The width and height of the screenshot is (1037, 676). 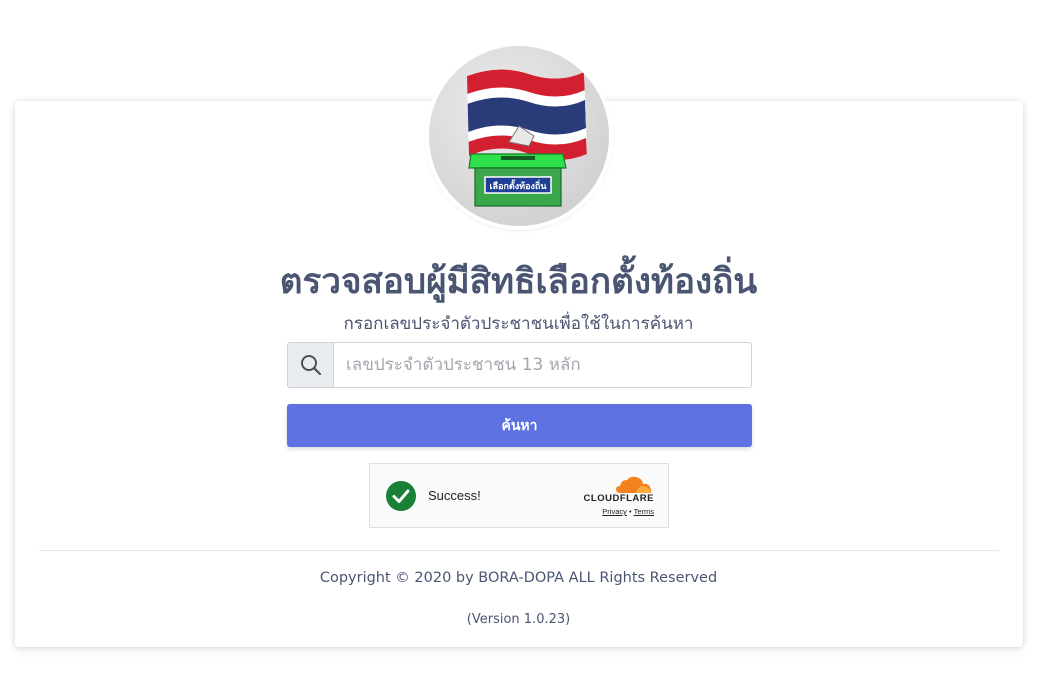 I want to click on page-subtitle: กรอกเลขประจำตัวประชาชนเพื่อใช้ในการค้นหา, so click(x=518, y=324).